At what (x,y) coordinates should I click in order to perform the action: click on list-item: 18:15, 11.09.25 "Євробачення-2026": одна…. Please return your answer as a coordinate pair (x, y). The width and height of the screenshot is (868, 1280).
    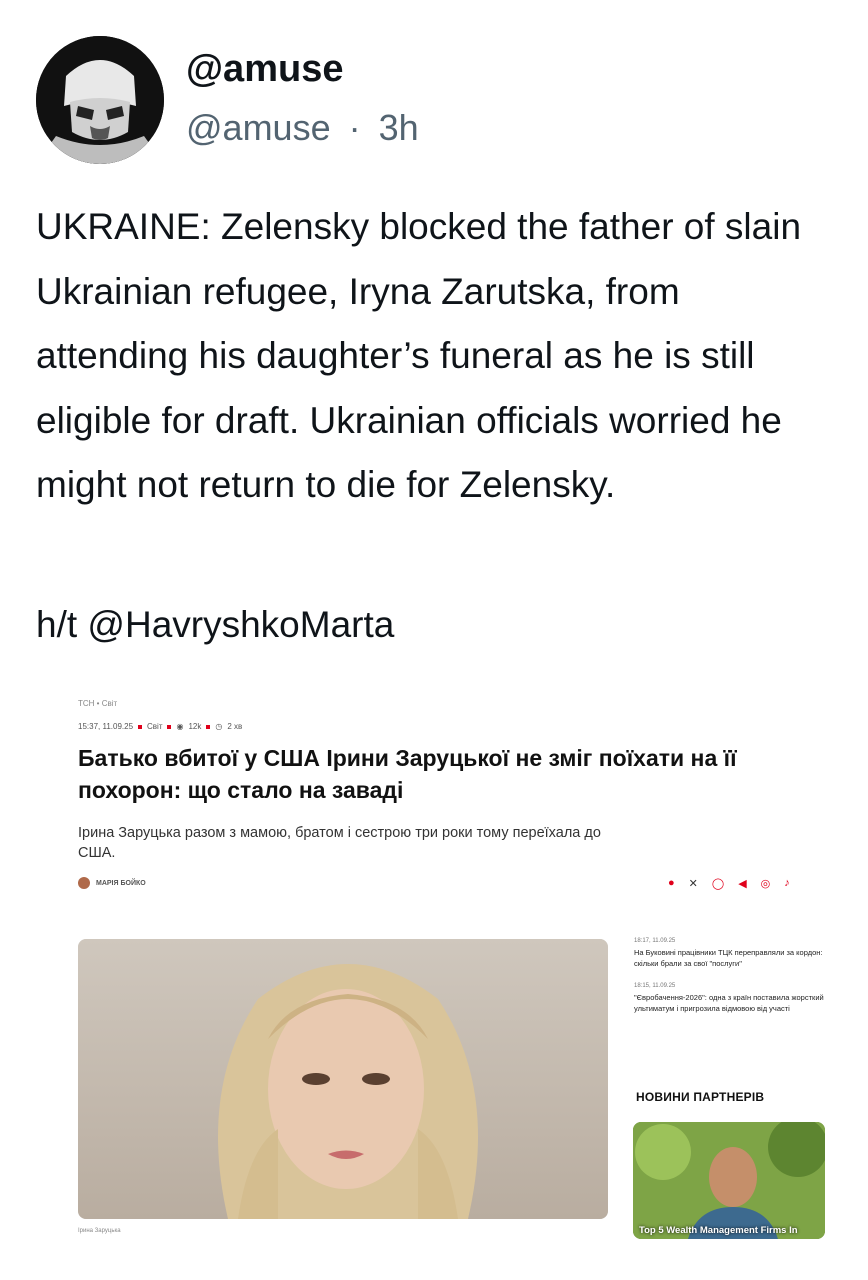
    Looking at the image, I should click on (732, 998).